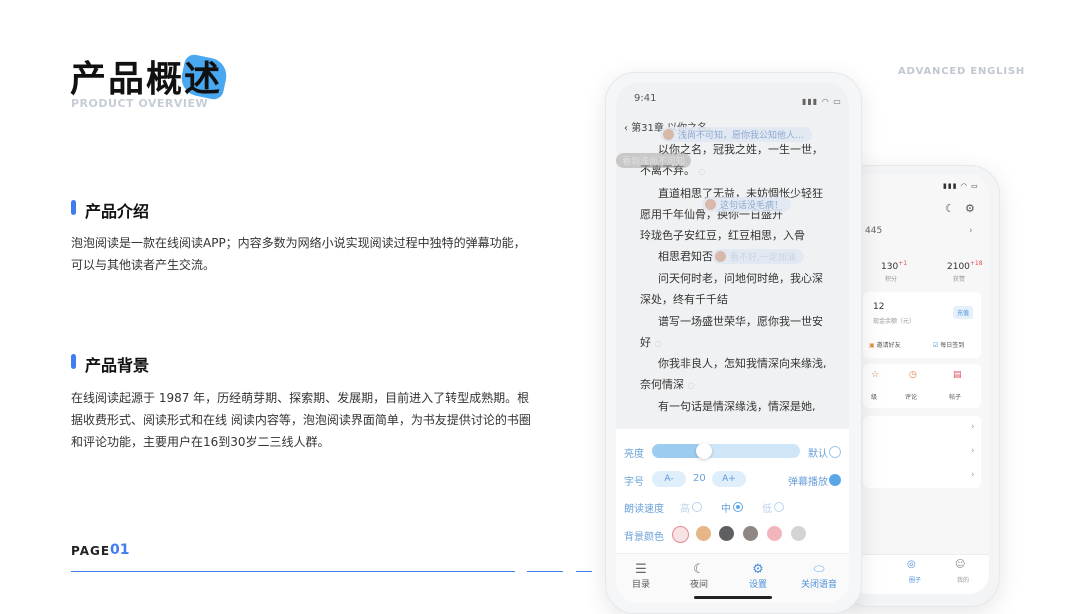 The width and height of the screenshot is (1067, 614). I want to click on reader-line: 问天何时老，问地何时绝，我心深, so click(740, 278).